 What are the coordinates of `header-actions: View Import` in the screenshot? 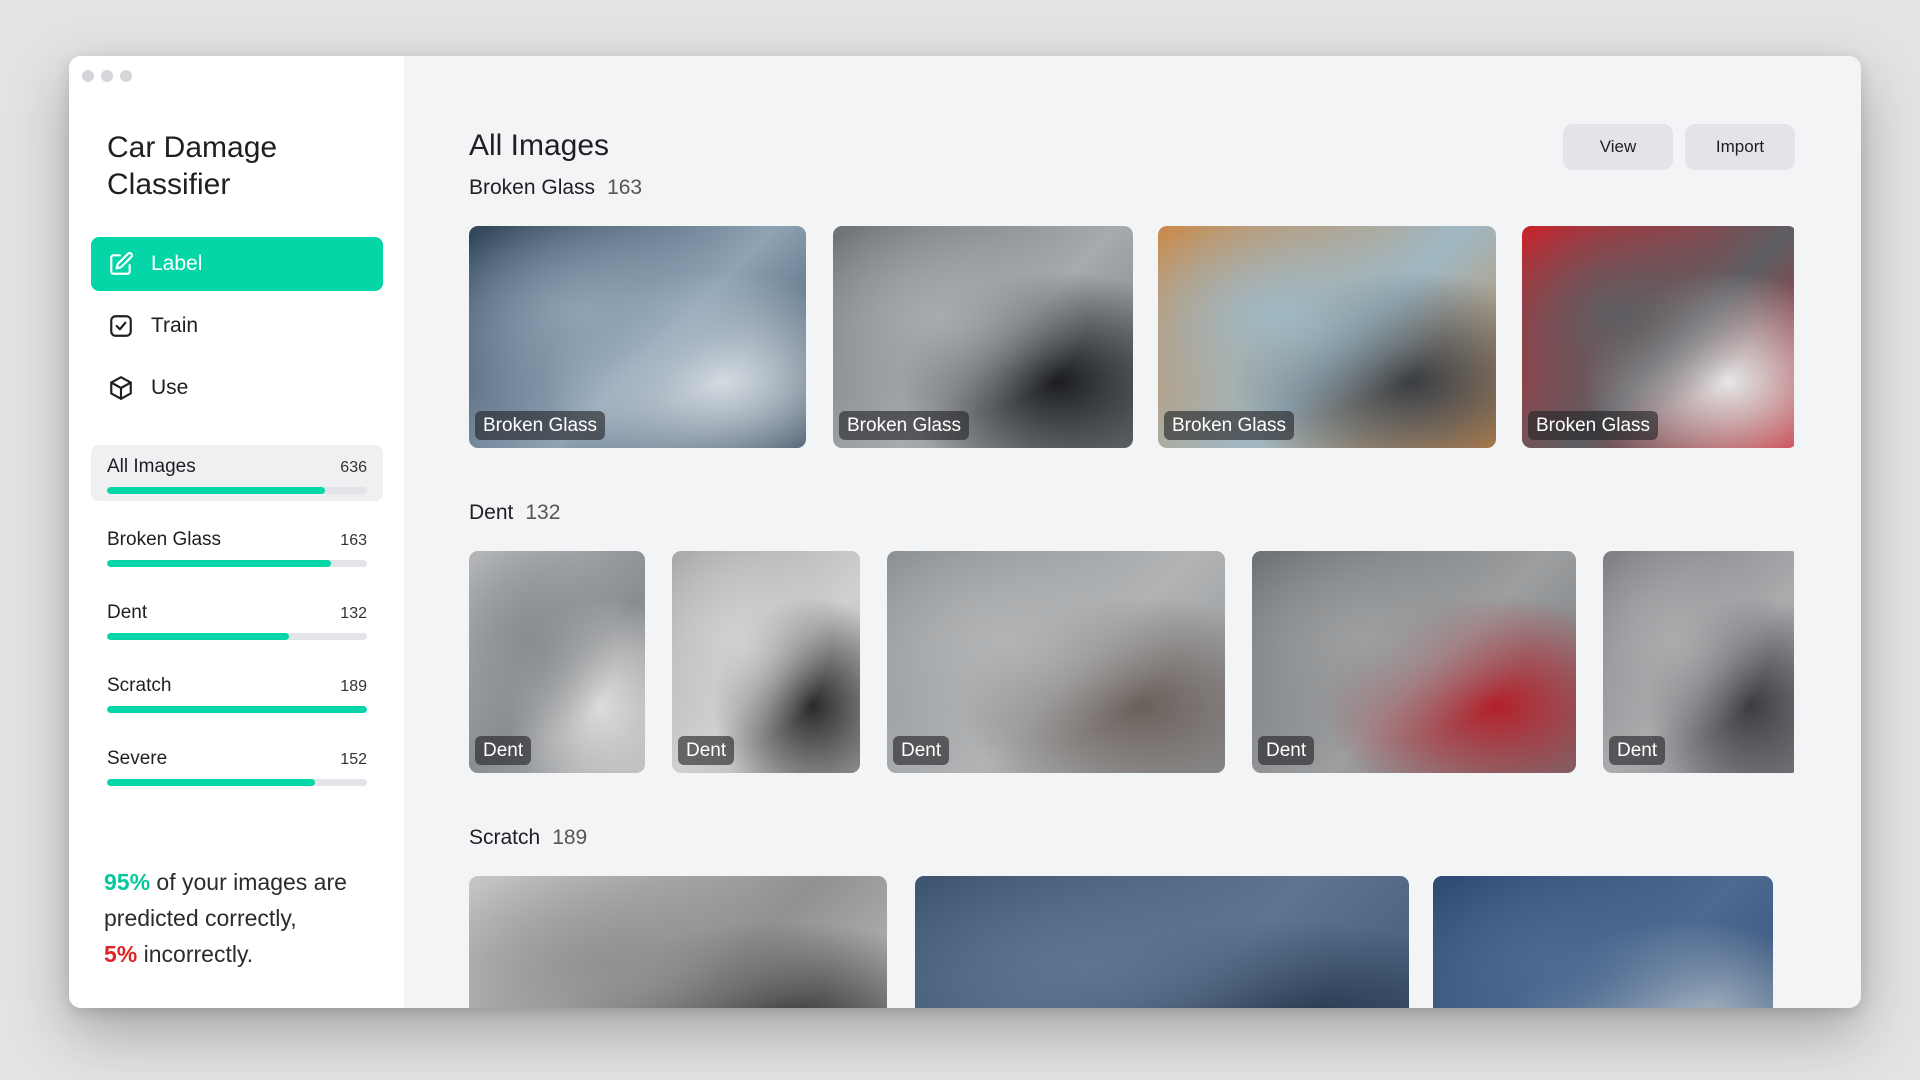 It's located at (1679, 147).